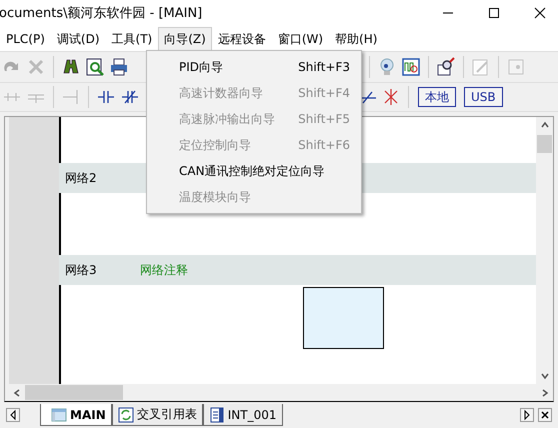 This screenshot has height=428, width=558. I want to click on editor-tab: MAIN, so click(76, 415).